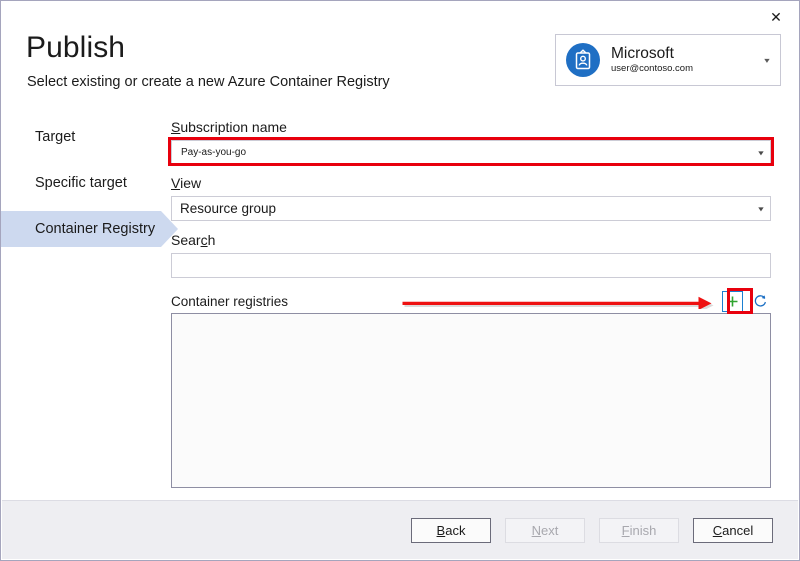 This screenshot has width=800, height=561. I want to click on next-button: Next, so click(545, 530).